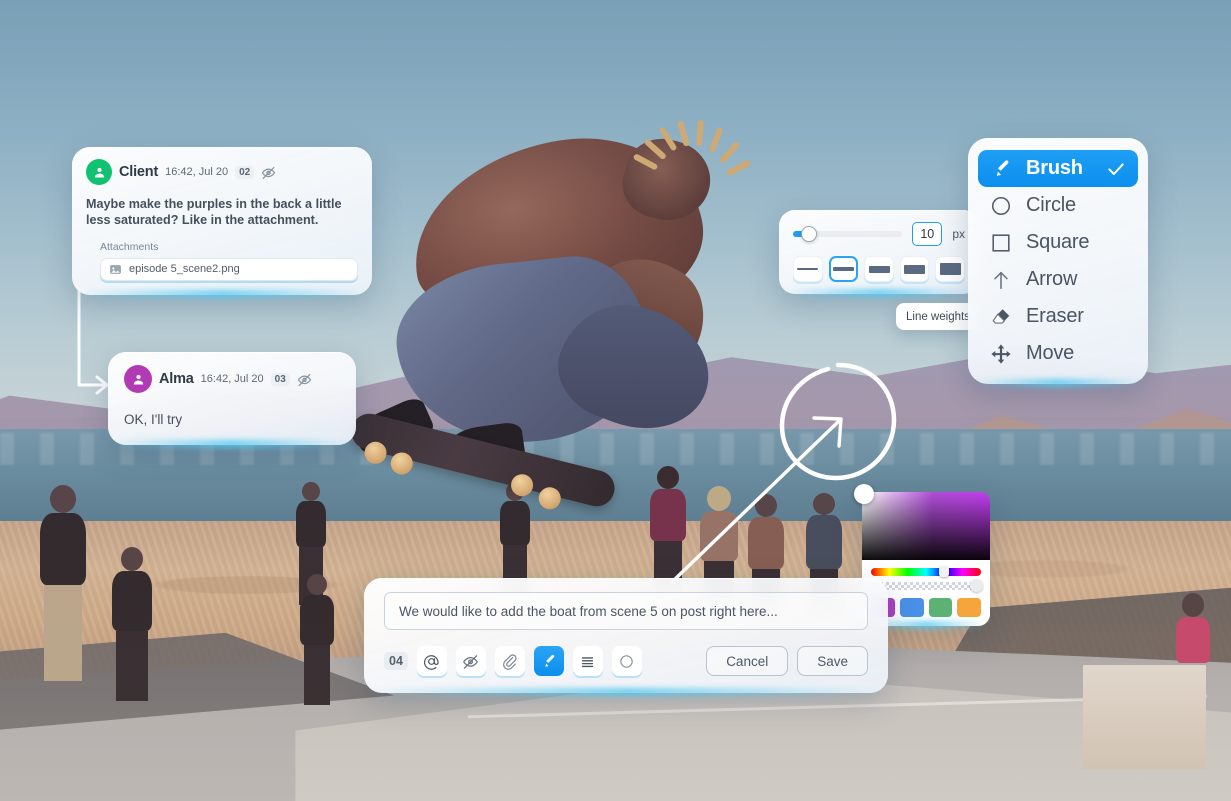 The width and height of the screenshot is (1231, 801). Describe the element at coordinates (1051, 205) in the screenshot. I see `tool-label-circle: Circle` at that location.